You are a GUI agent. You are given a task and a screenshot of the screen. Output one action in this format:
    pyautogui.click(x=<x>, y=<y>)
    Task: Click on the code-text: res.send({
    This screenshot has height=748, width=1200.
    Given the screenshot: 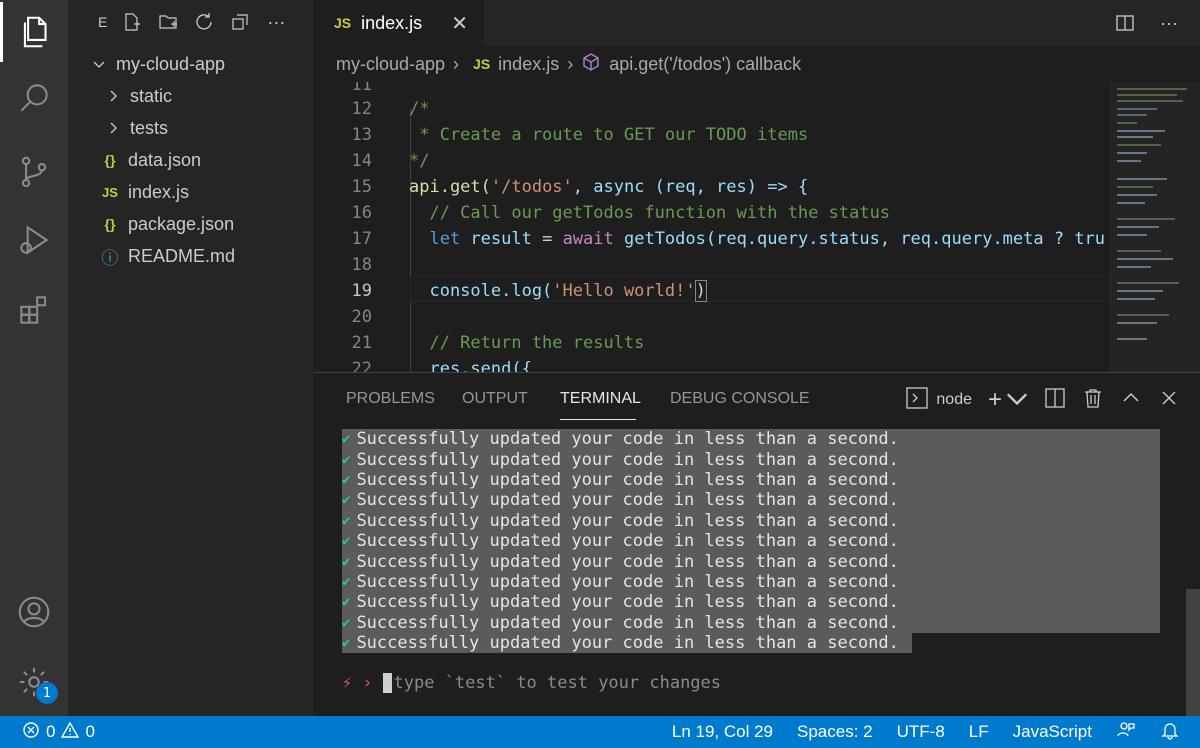 What is the action you would take?
    pyautogui.click(x=470, y=365)
    